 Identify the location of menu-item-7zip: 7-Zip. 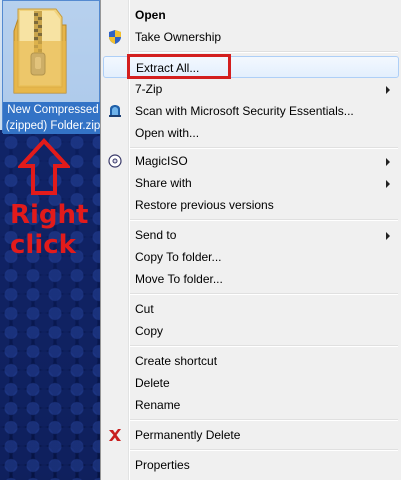
(250, 89).